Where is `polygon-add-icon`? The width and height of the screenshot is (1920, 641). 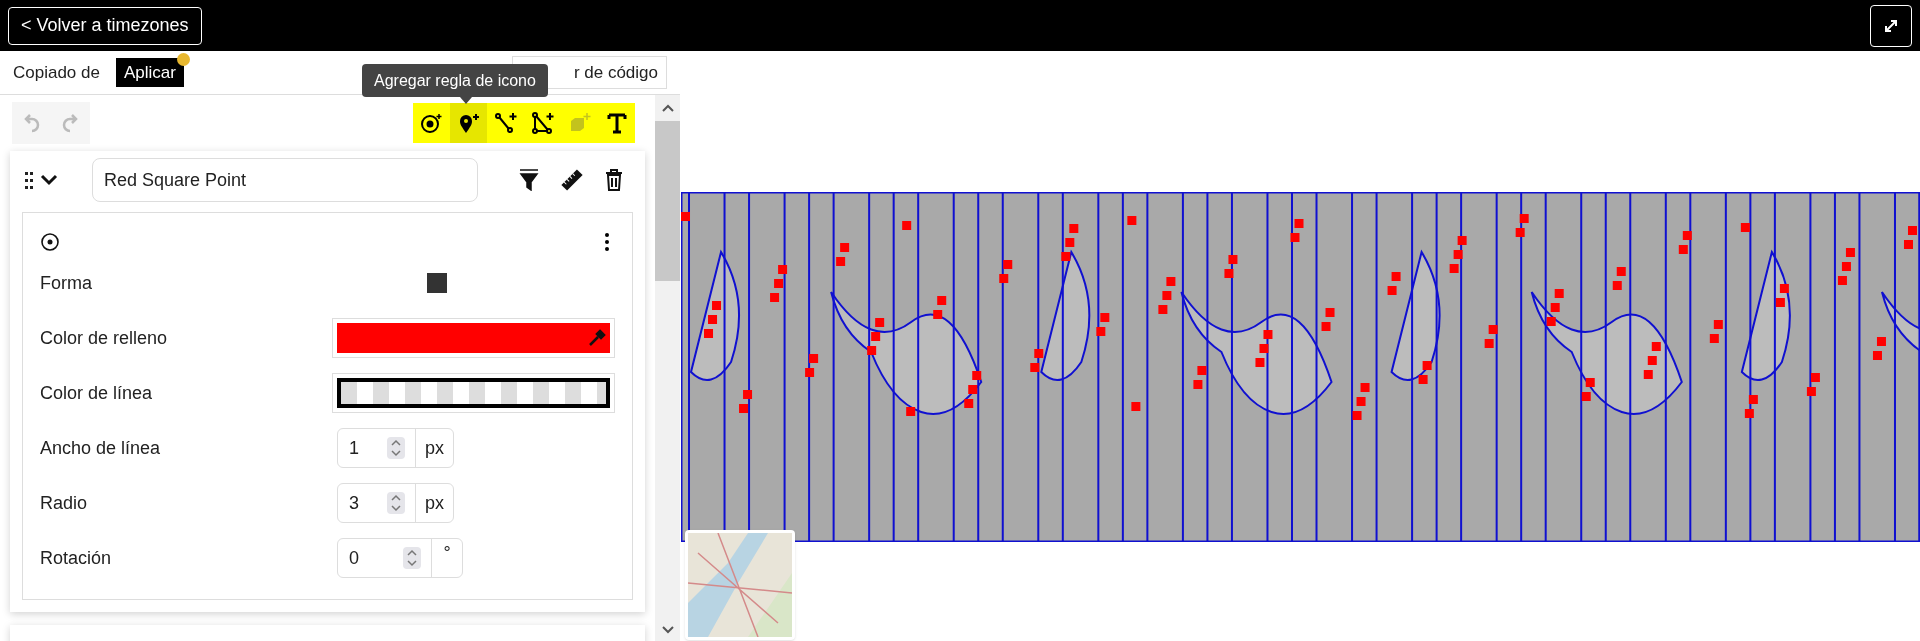 polygon-add-icon is located at coordinates (542, 123).